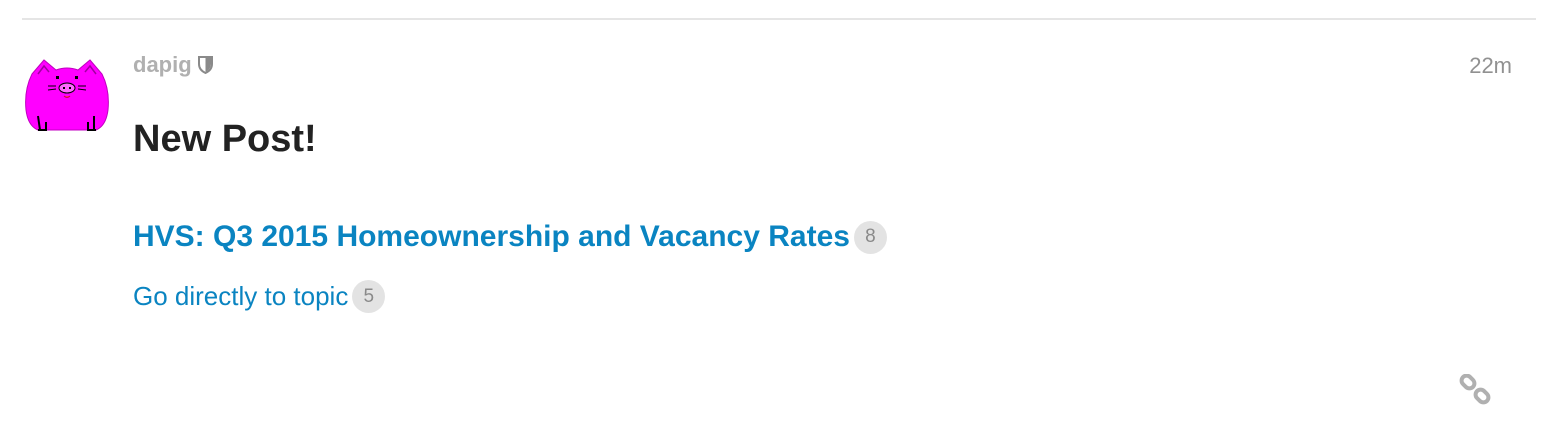 Image resolution: width=1556 pixels, height=448 pixels. What do you see at coordinates (779, 19) in the screenshot?
I see `post-divider` at bounding box center [779, 19].